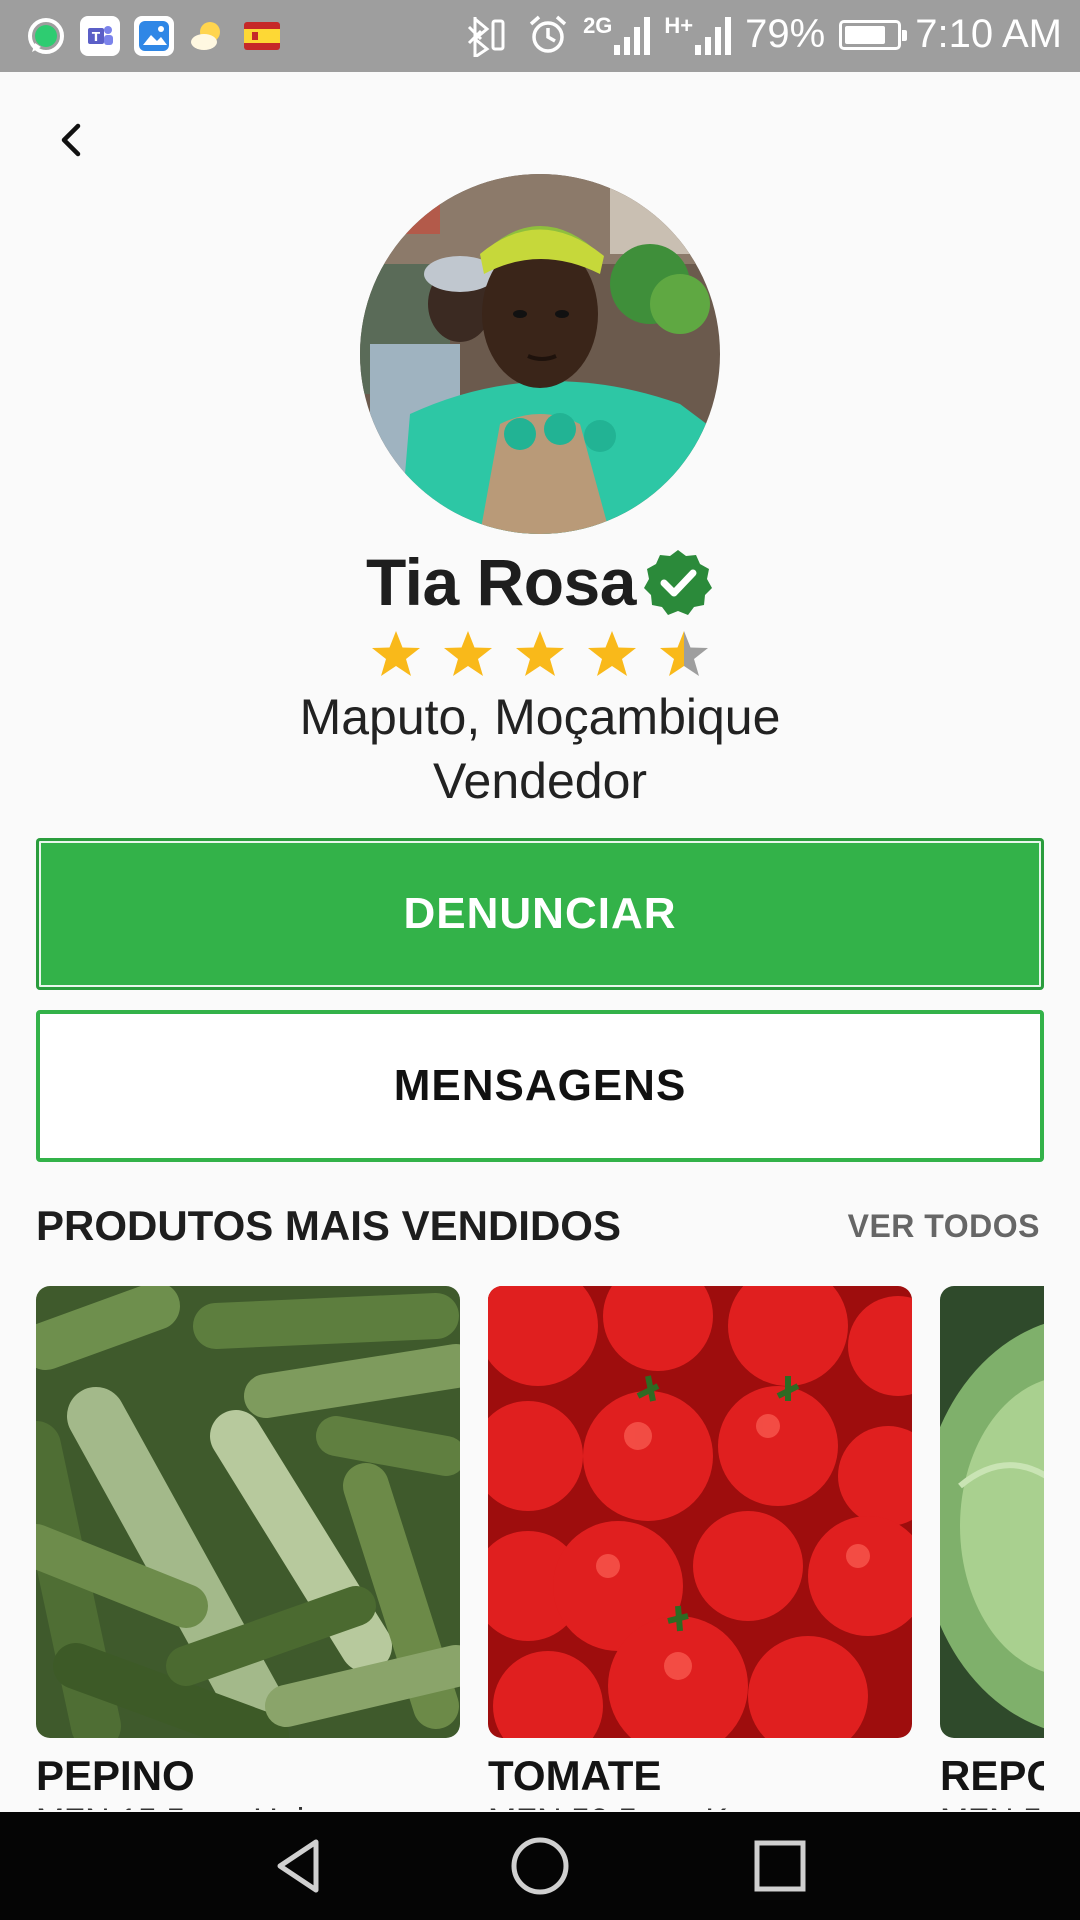 This screenshot has width=1080, height=1920. I want to click on battery-percent: 79%, so click(785, 34).